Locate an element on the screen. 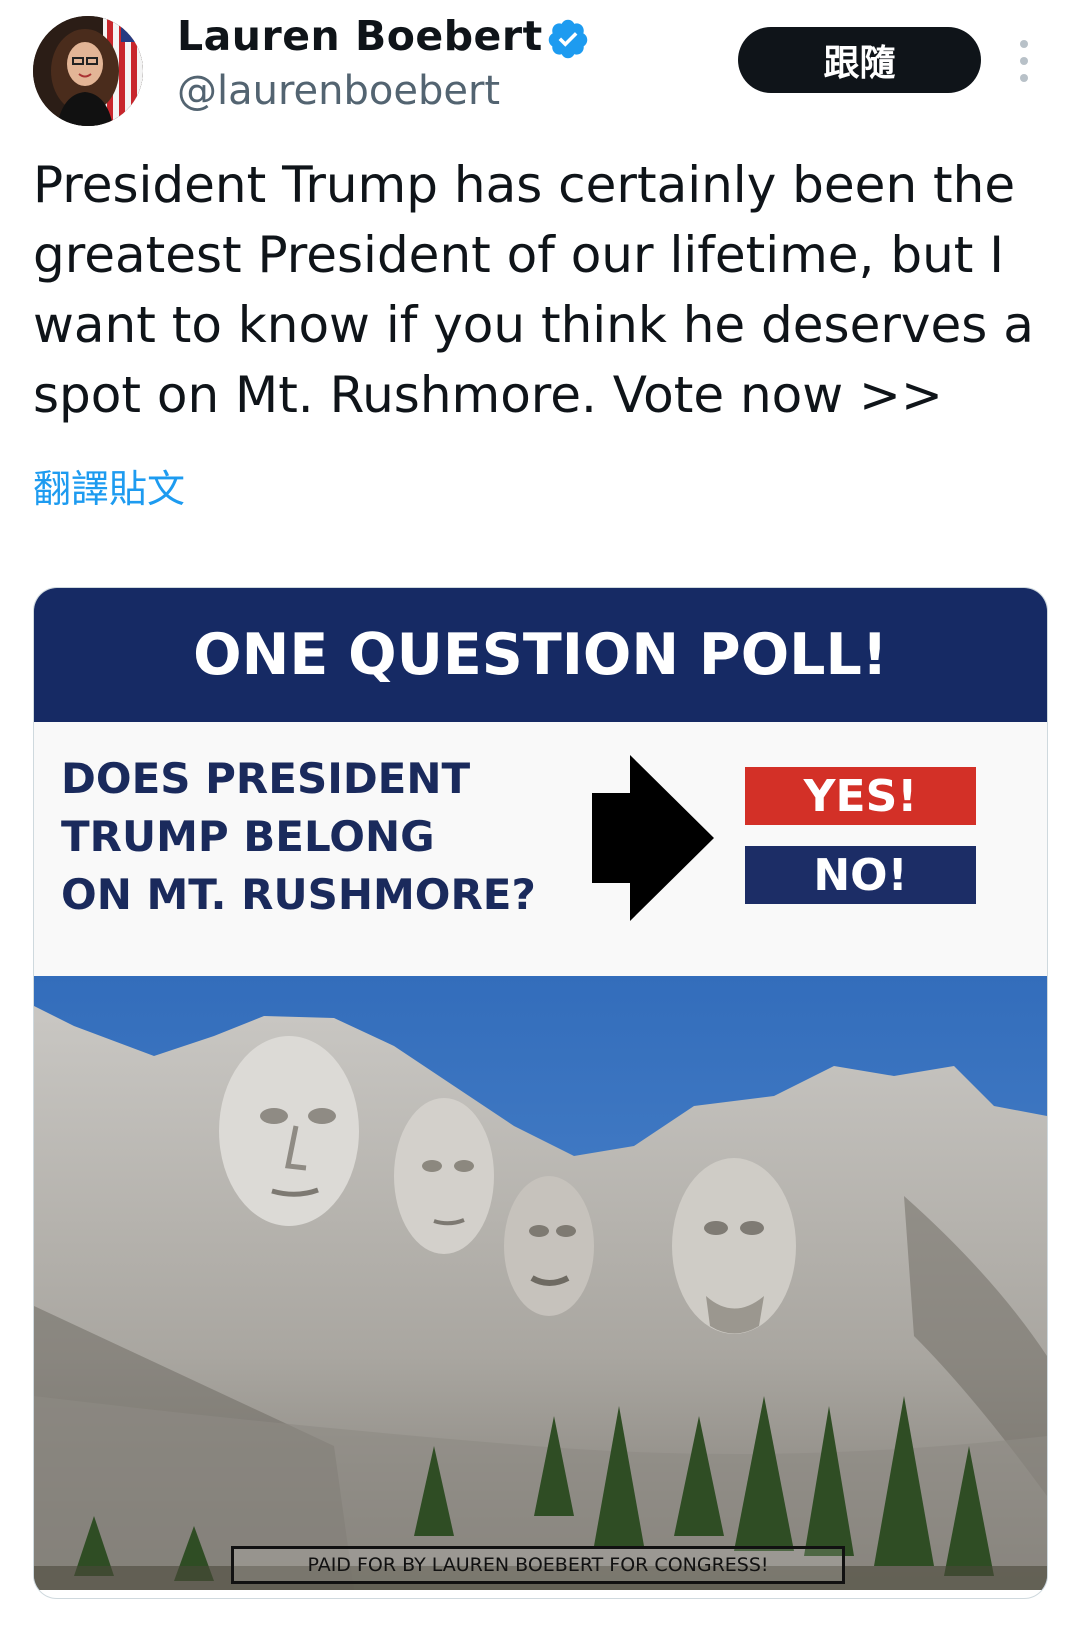 This screenshot has height=1633, width=1080. poll-no-option: NO! is located at coordinates (860, 875).